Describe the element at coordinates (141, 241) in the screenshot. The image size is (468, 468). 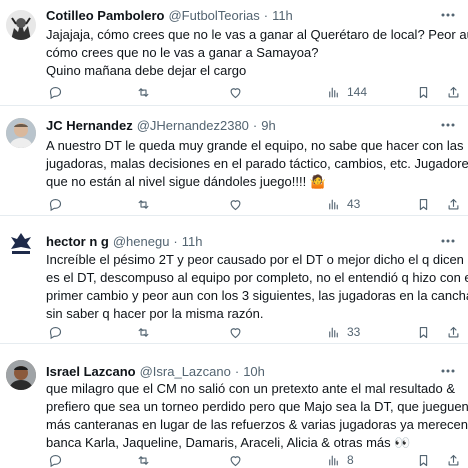
I see `author-handle: @henegu` at that location.